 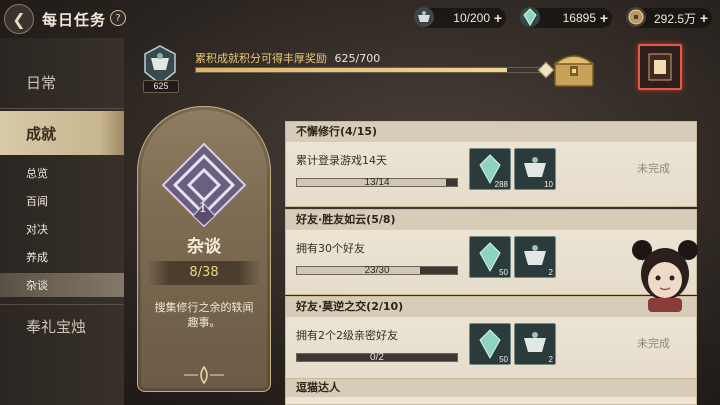 I want to click on page-title: 每日任务, so click(x=74, y=20).